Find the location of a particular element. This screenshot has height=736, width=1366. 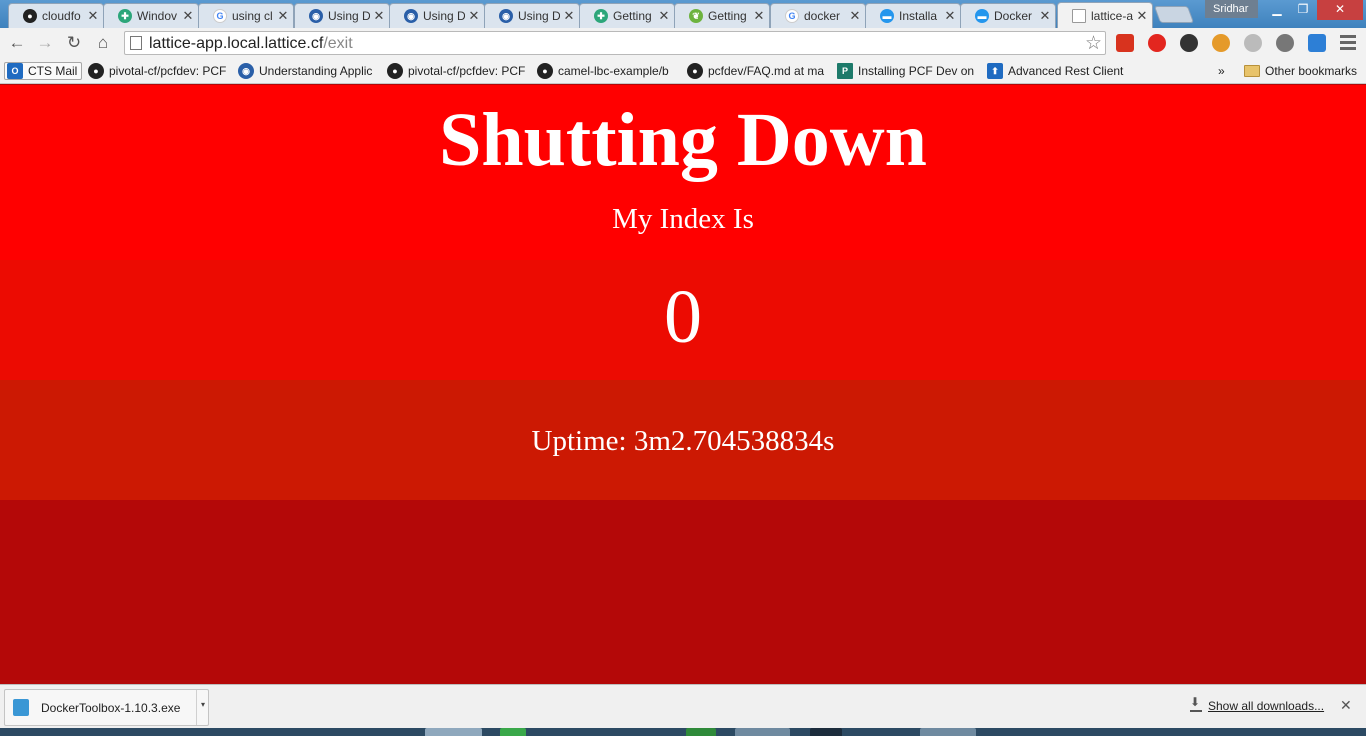

restore-icon: ❐ is located at coordinates (1303, 10).